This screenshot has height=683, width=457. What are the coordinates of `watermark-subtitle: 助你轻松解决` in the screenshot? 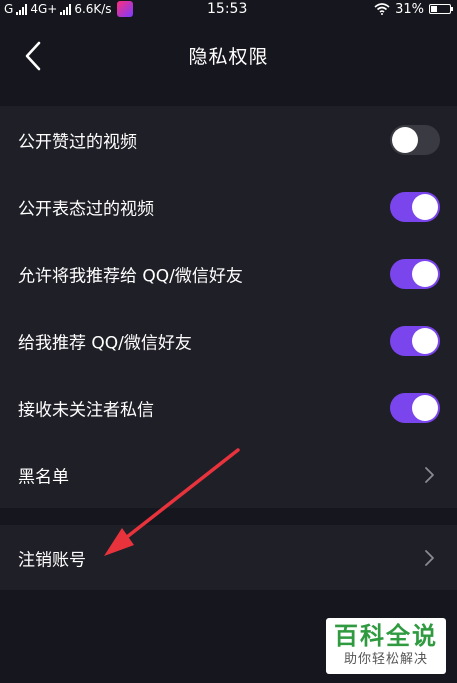 It's located at (385, 659).